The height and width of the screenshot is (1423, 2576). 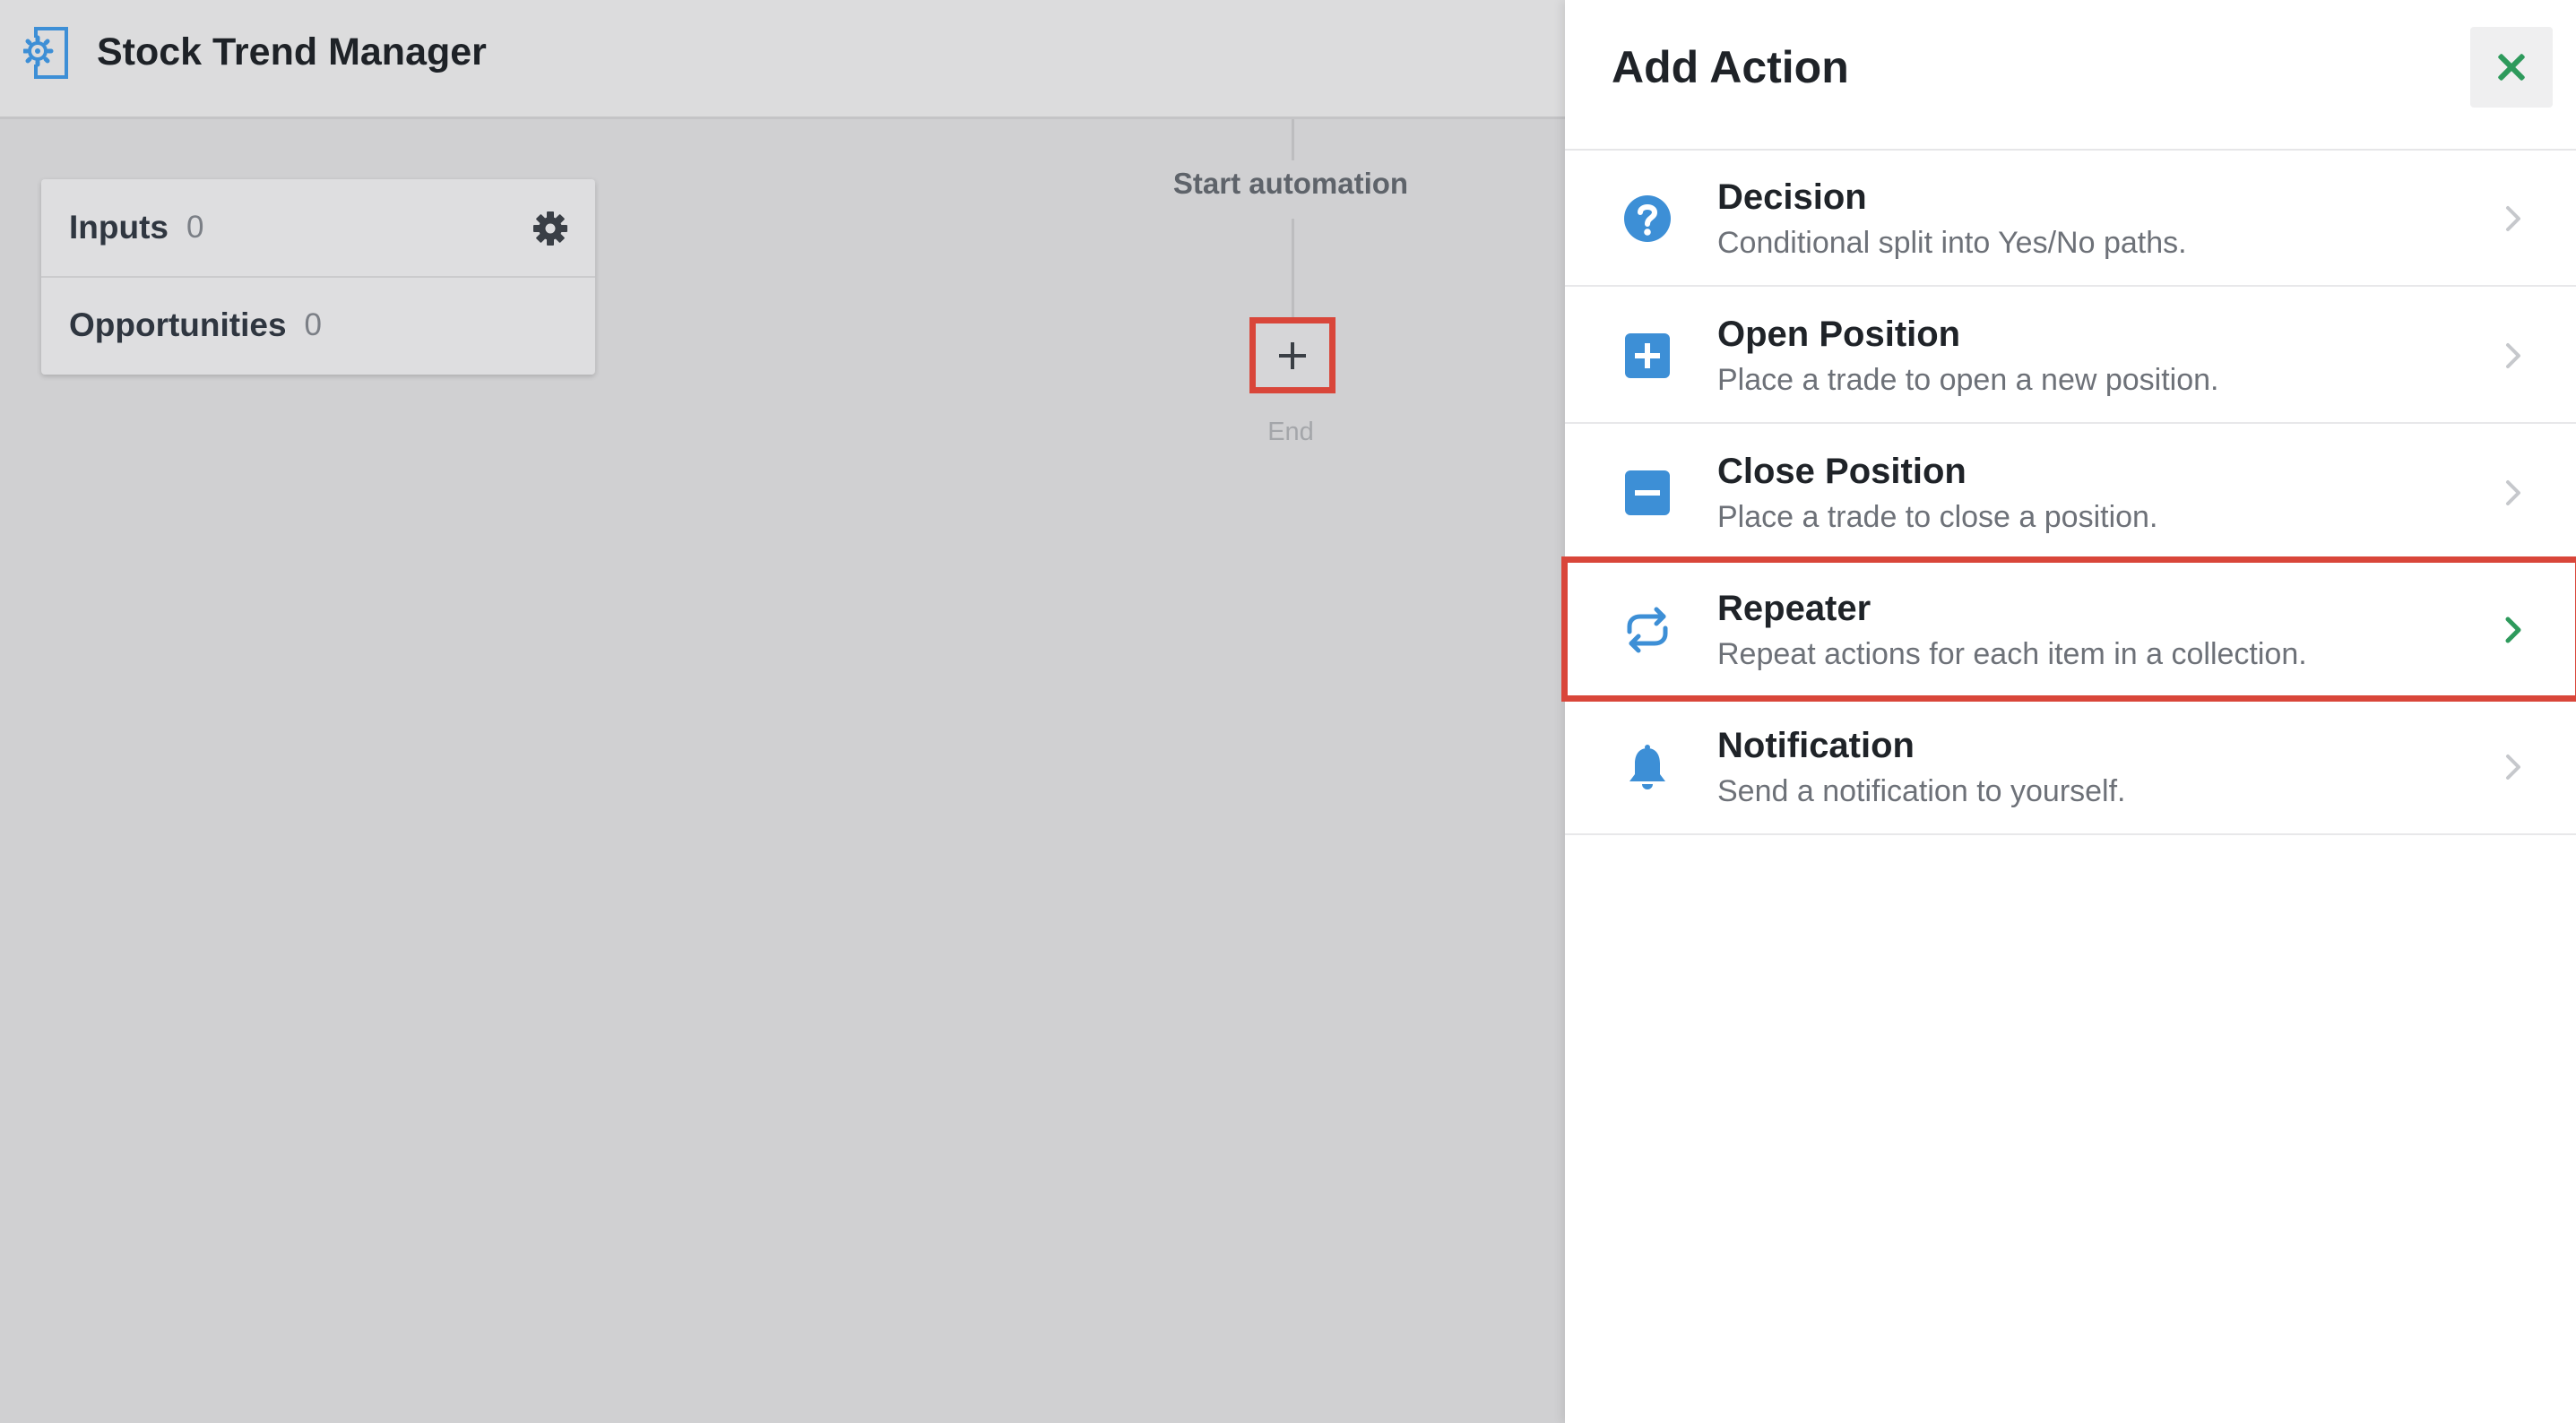 I want to click on inputs-count: 0, so click(x=195, y=228).